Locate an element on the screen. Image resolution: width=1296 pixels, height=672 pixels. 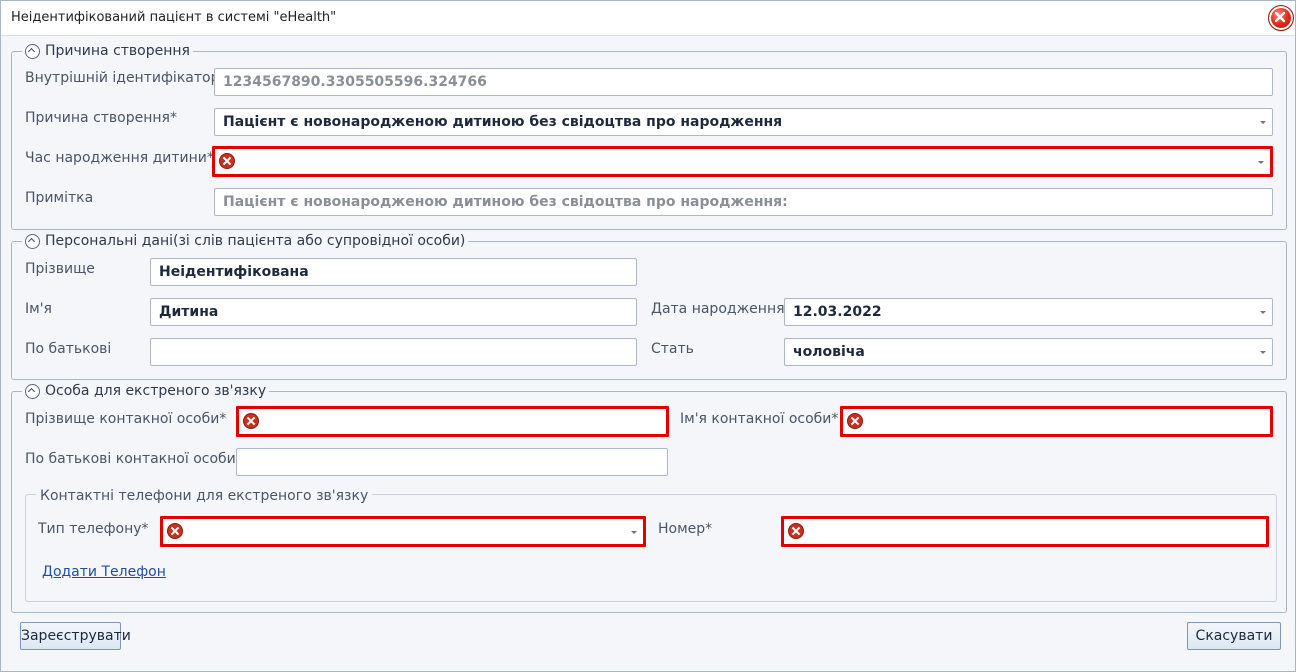
internal-id-field: 1234567890.3305505596.324766 is located at coordinates (743, 82).